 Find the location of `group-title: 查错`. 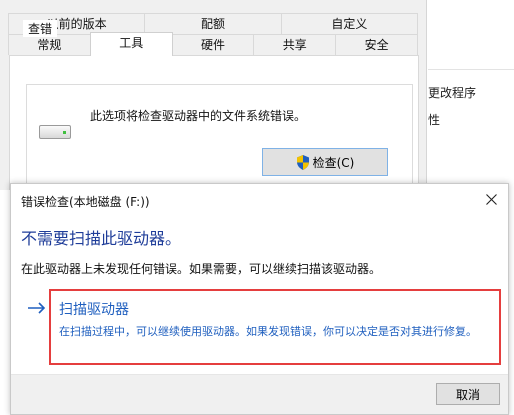

group-title: 查错 is located at coordinates (40, 28).